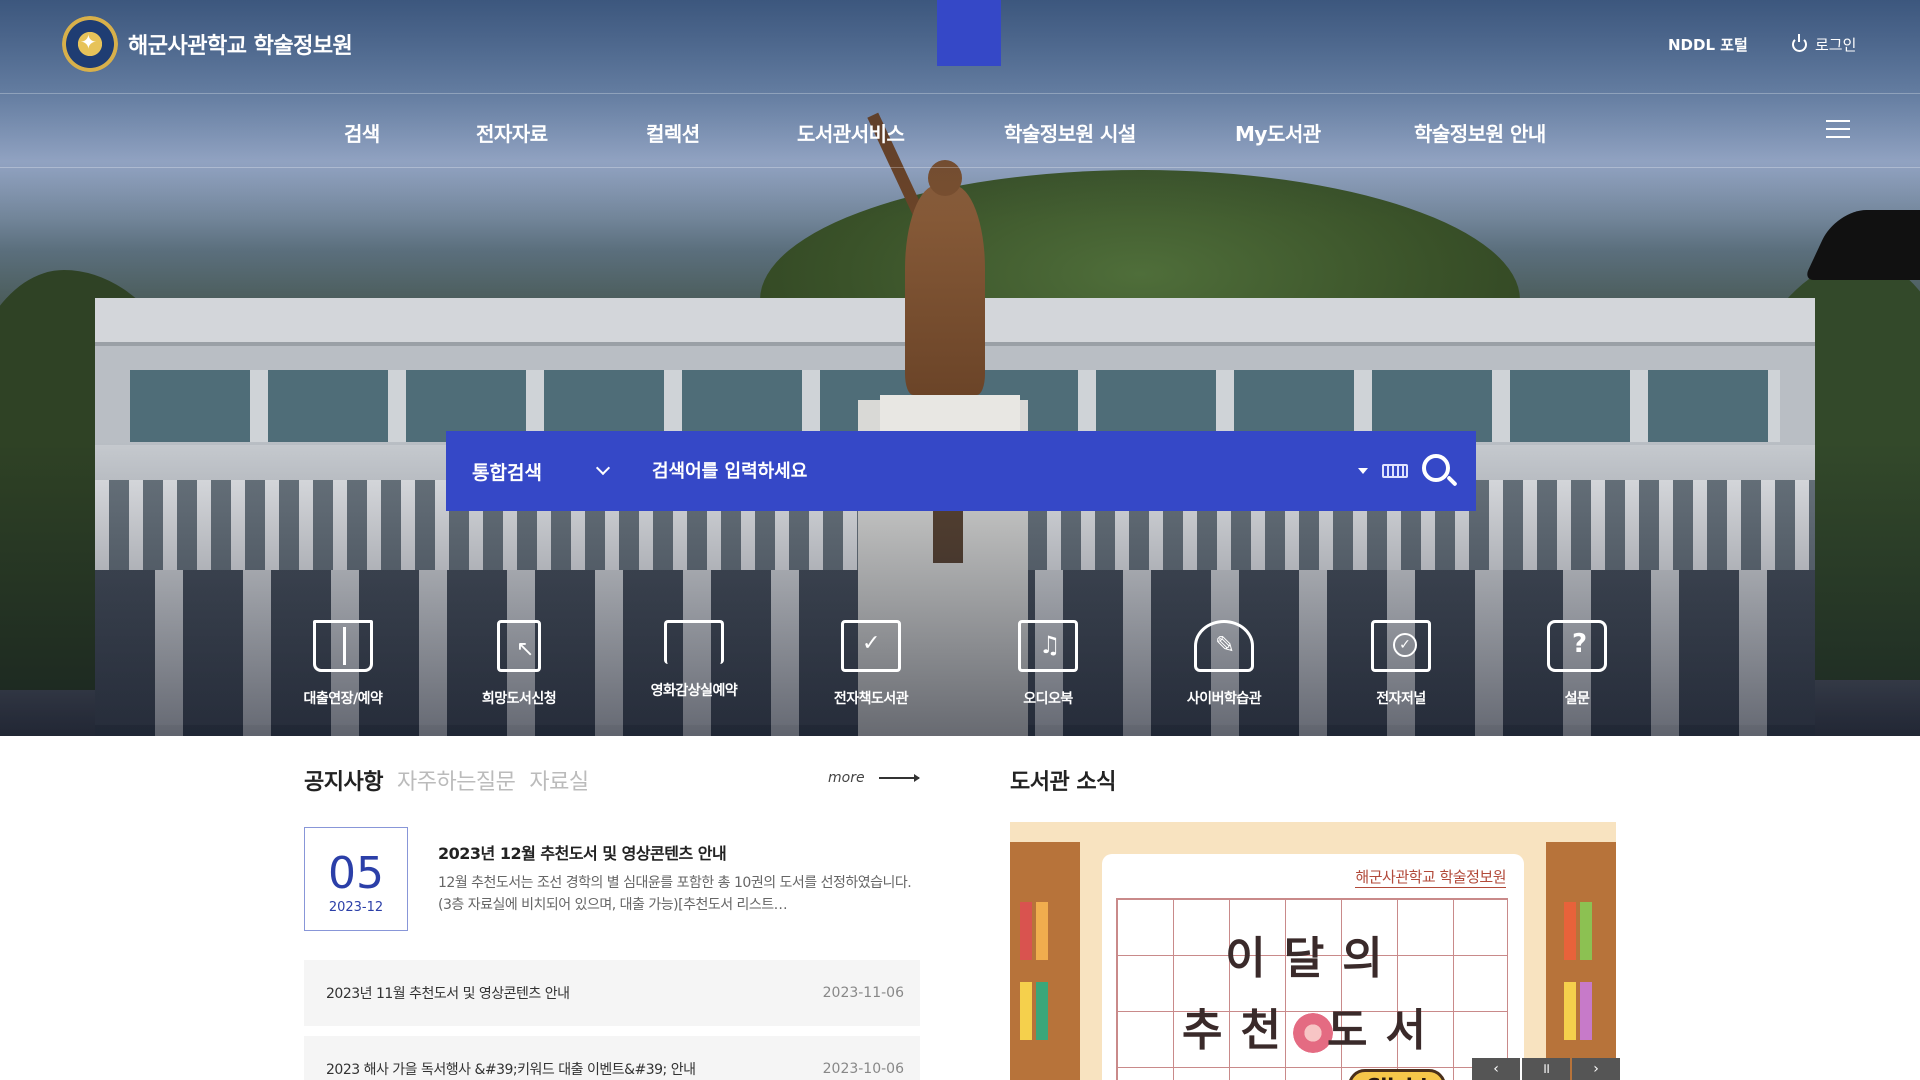  I want to click on library-news-banner: 해군사관학교 학술정보원 이달의 추천 도서 Click!, so click(1313, 951).